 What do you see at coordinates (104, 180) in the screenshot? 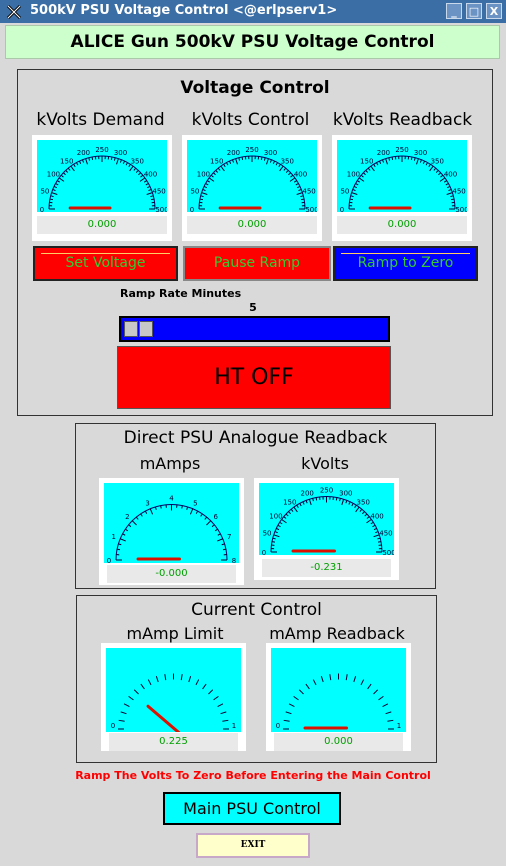
I see `kvolts-demand-dial: 050100150200 250 300350400450500` at bounding box center [104, 180].